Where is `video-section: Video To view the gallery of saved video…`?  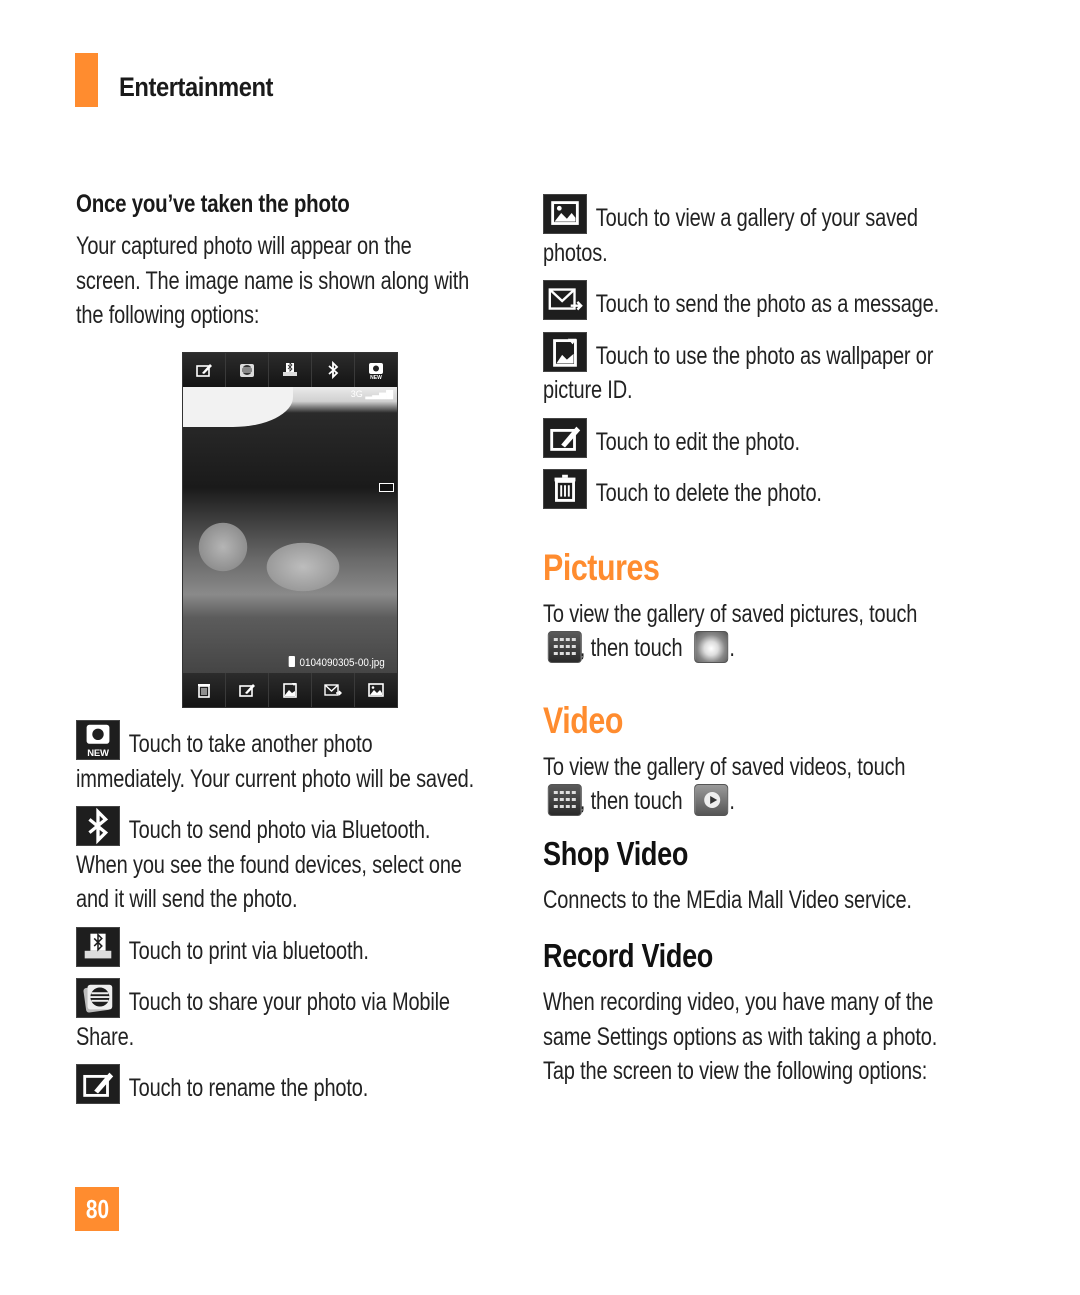 video-section: Video To view the gallery of saved video… is located at coordinates (763, 759).